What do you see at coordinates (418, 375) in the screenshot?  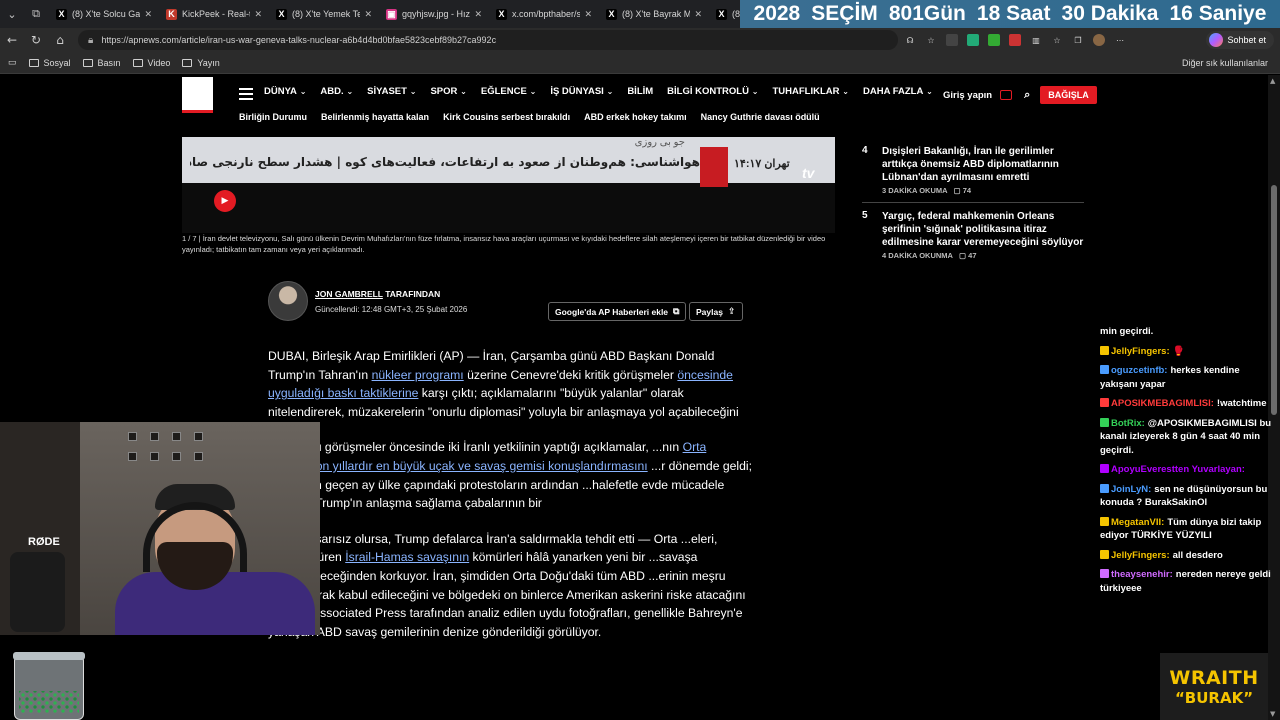 I see `nuclear-program-link: nükleer programı` at bounding box center [418, 375].